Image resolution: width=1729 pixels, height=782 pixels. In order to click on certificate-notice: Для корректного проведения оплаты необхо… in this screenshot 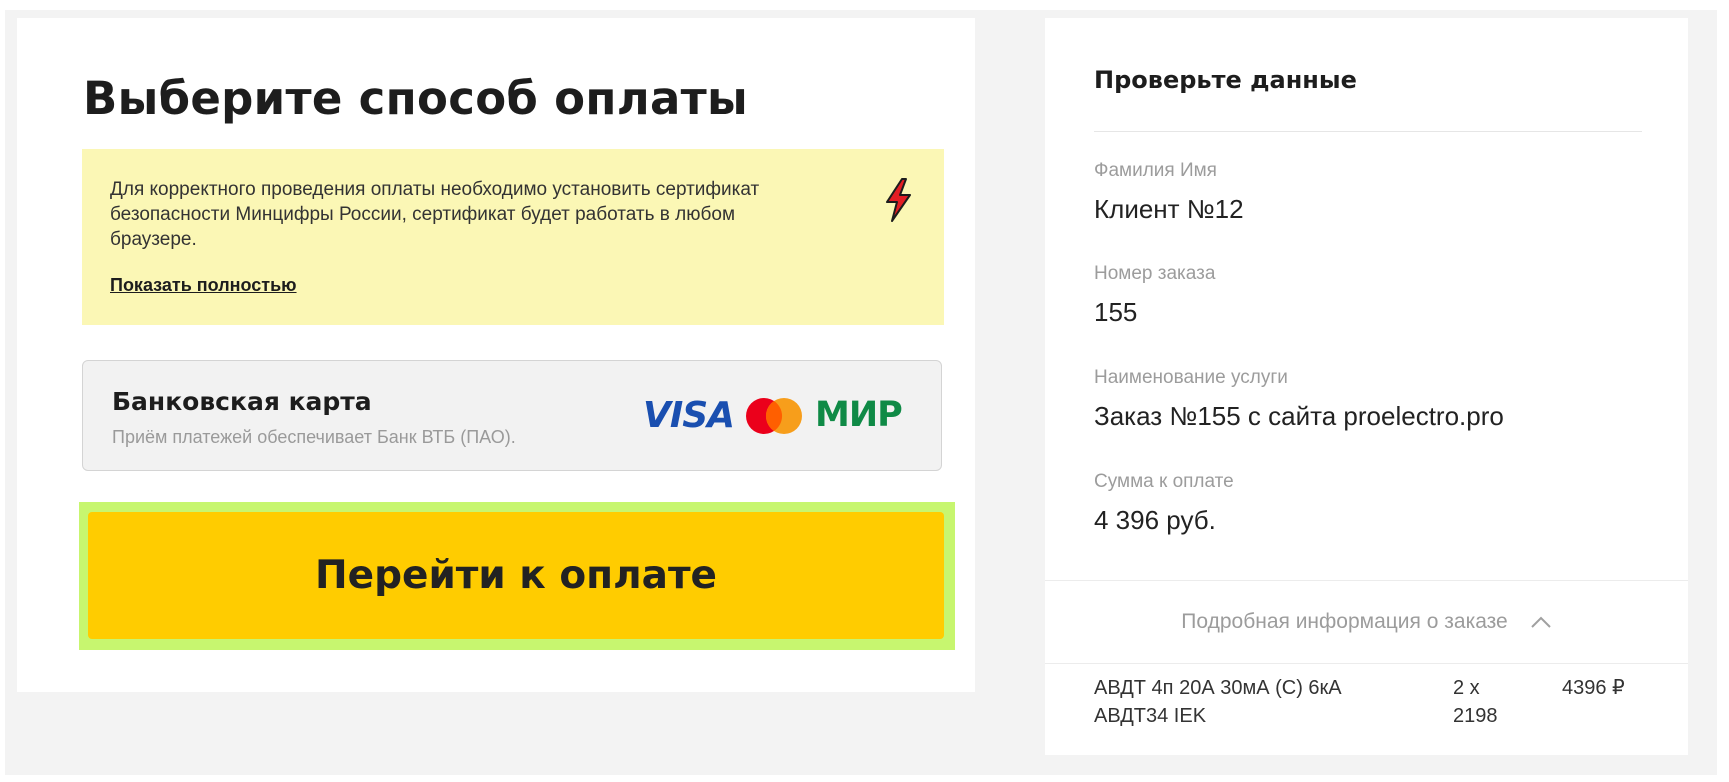, I will do `click(513, 237)`.